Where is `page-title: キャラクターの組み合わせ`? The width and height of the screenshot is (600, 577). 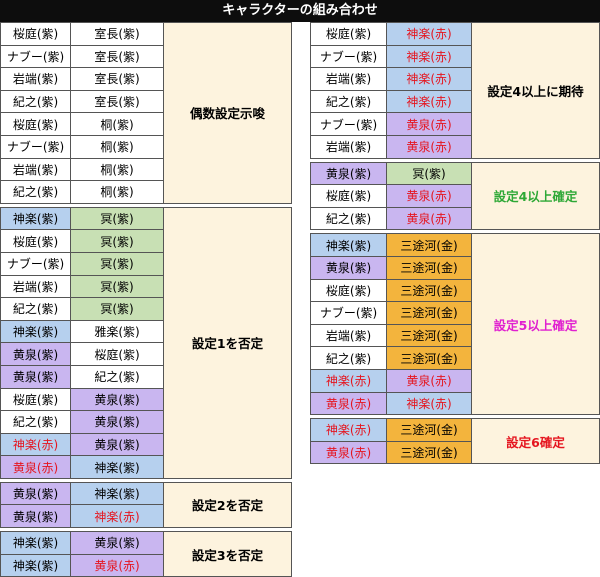 page-title: キャラクターの組み合わせ is located at coordinates (300, 11).